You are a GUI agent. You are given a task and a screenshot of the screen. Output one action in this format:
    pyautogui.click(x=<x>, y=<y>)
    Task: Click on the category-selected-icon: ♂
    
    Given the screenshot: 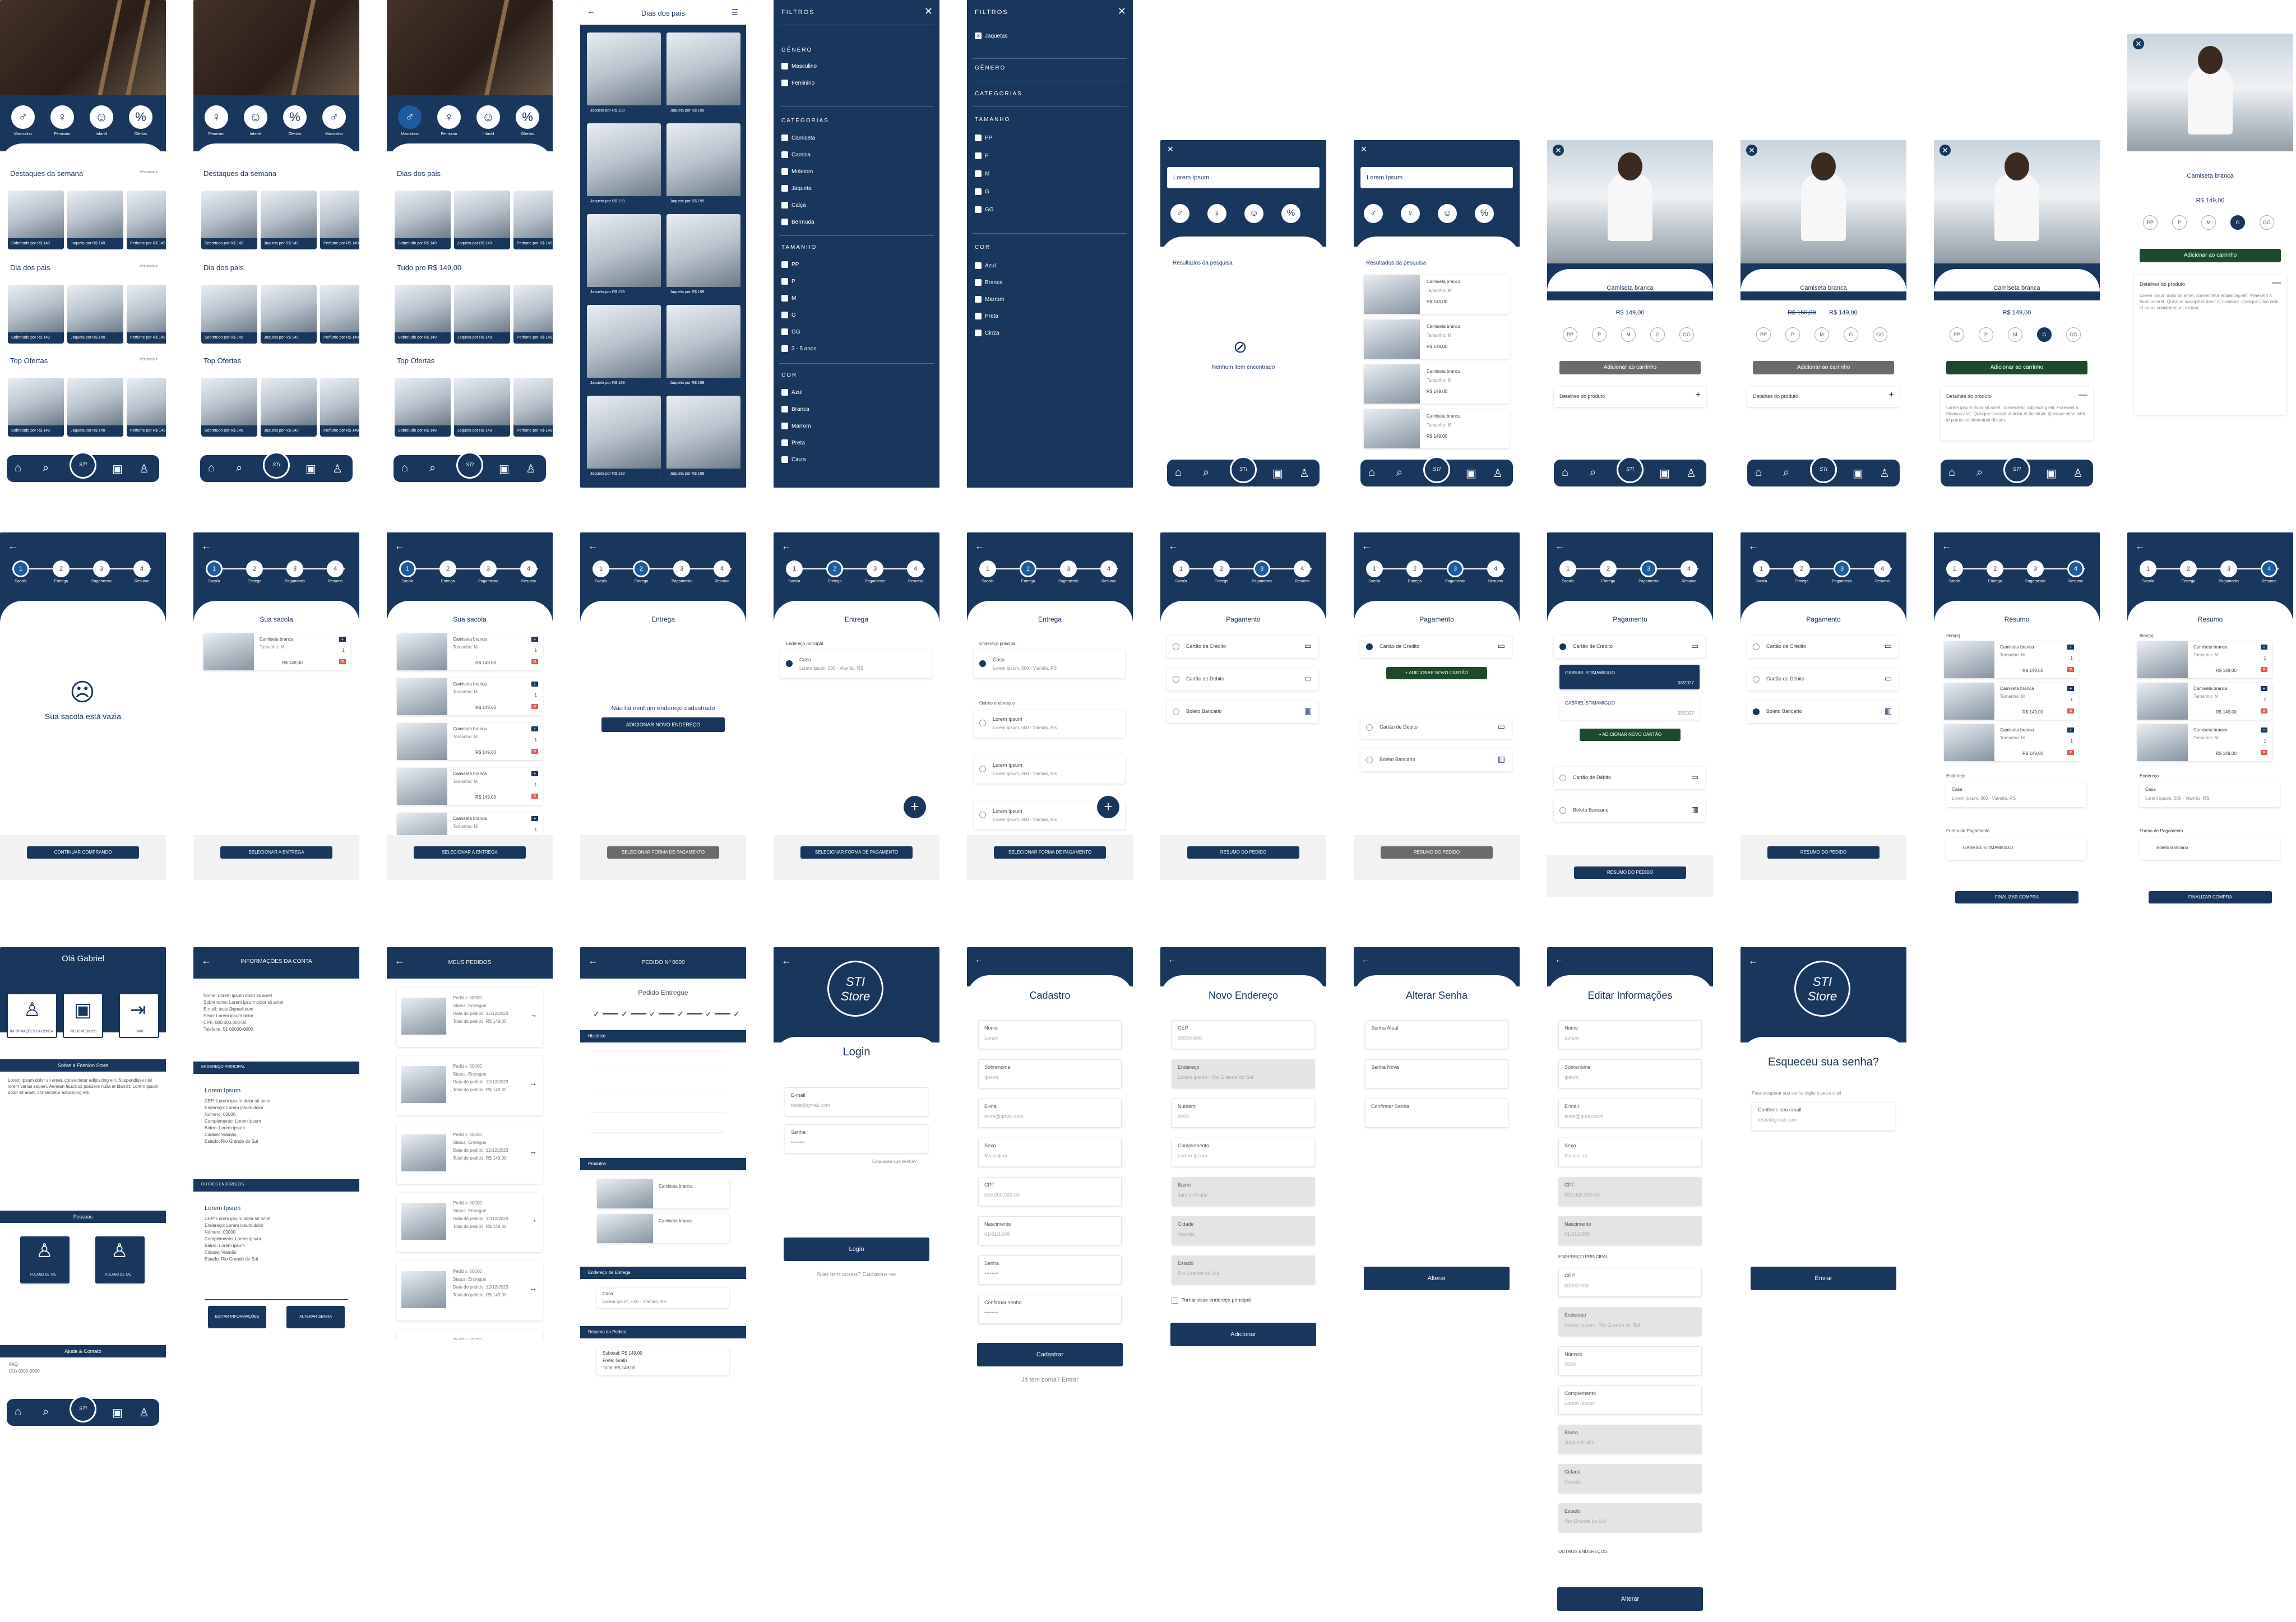 What is the action you would take?
    pyautogui.click(x=410, y=117)
    